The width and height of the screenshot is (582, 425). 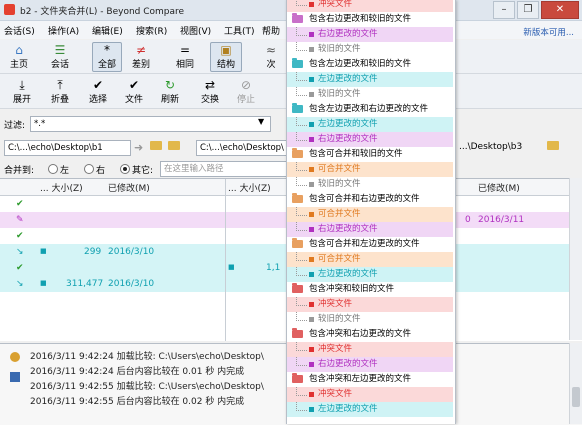 I want to click on legend-file-item: 右边更改的文件, so click(x=370, y=229).